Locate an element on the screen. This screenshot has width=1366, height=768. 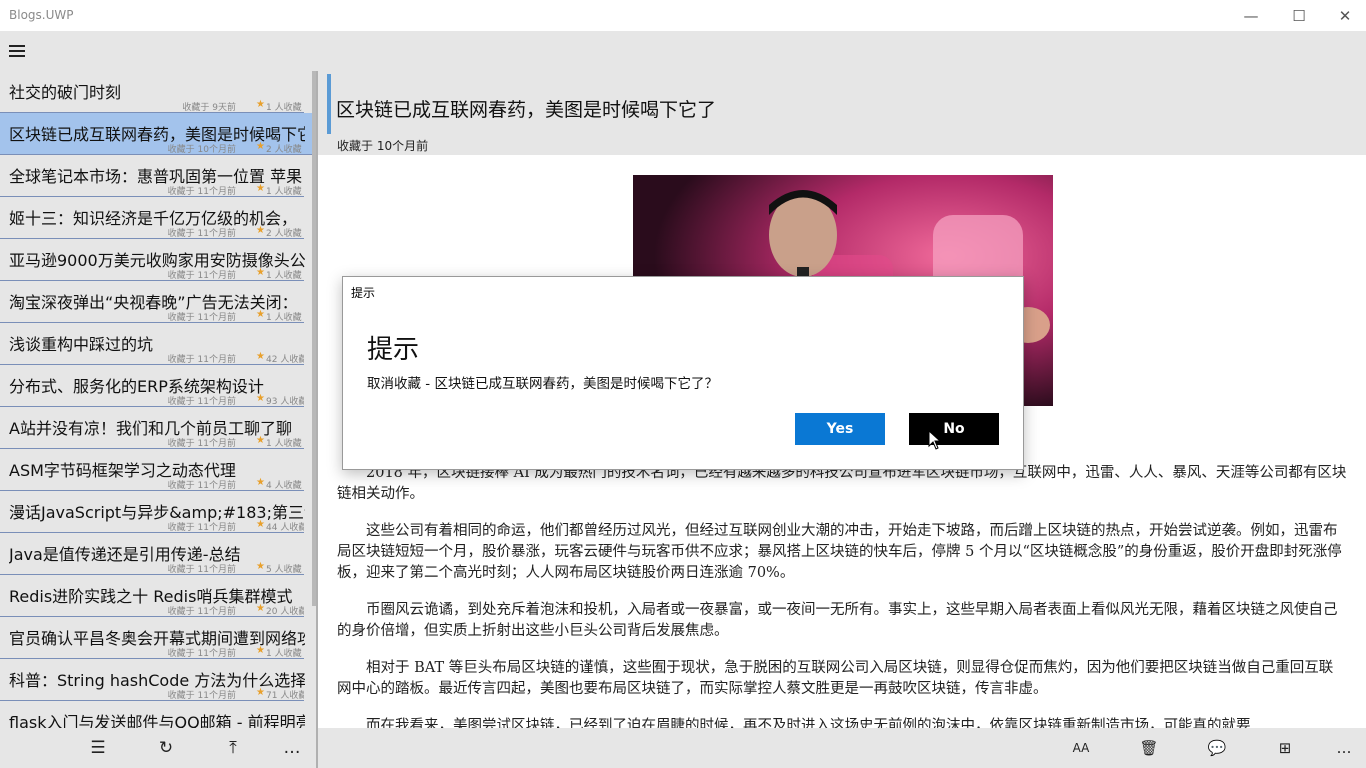
yes-button: Yes is located at coordinates (840, 429).